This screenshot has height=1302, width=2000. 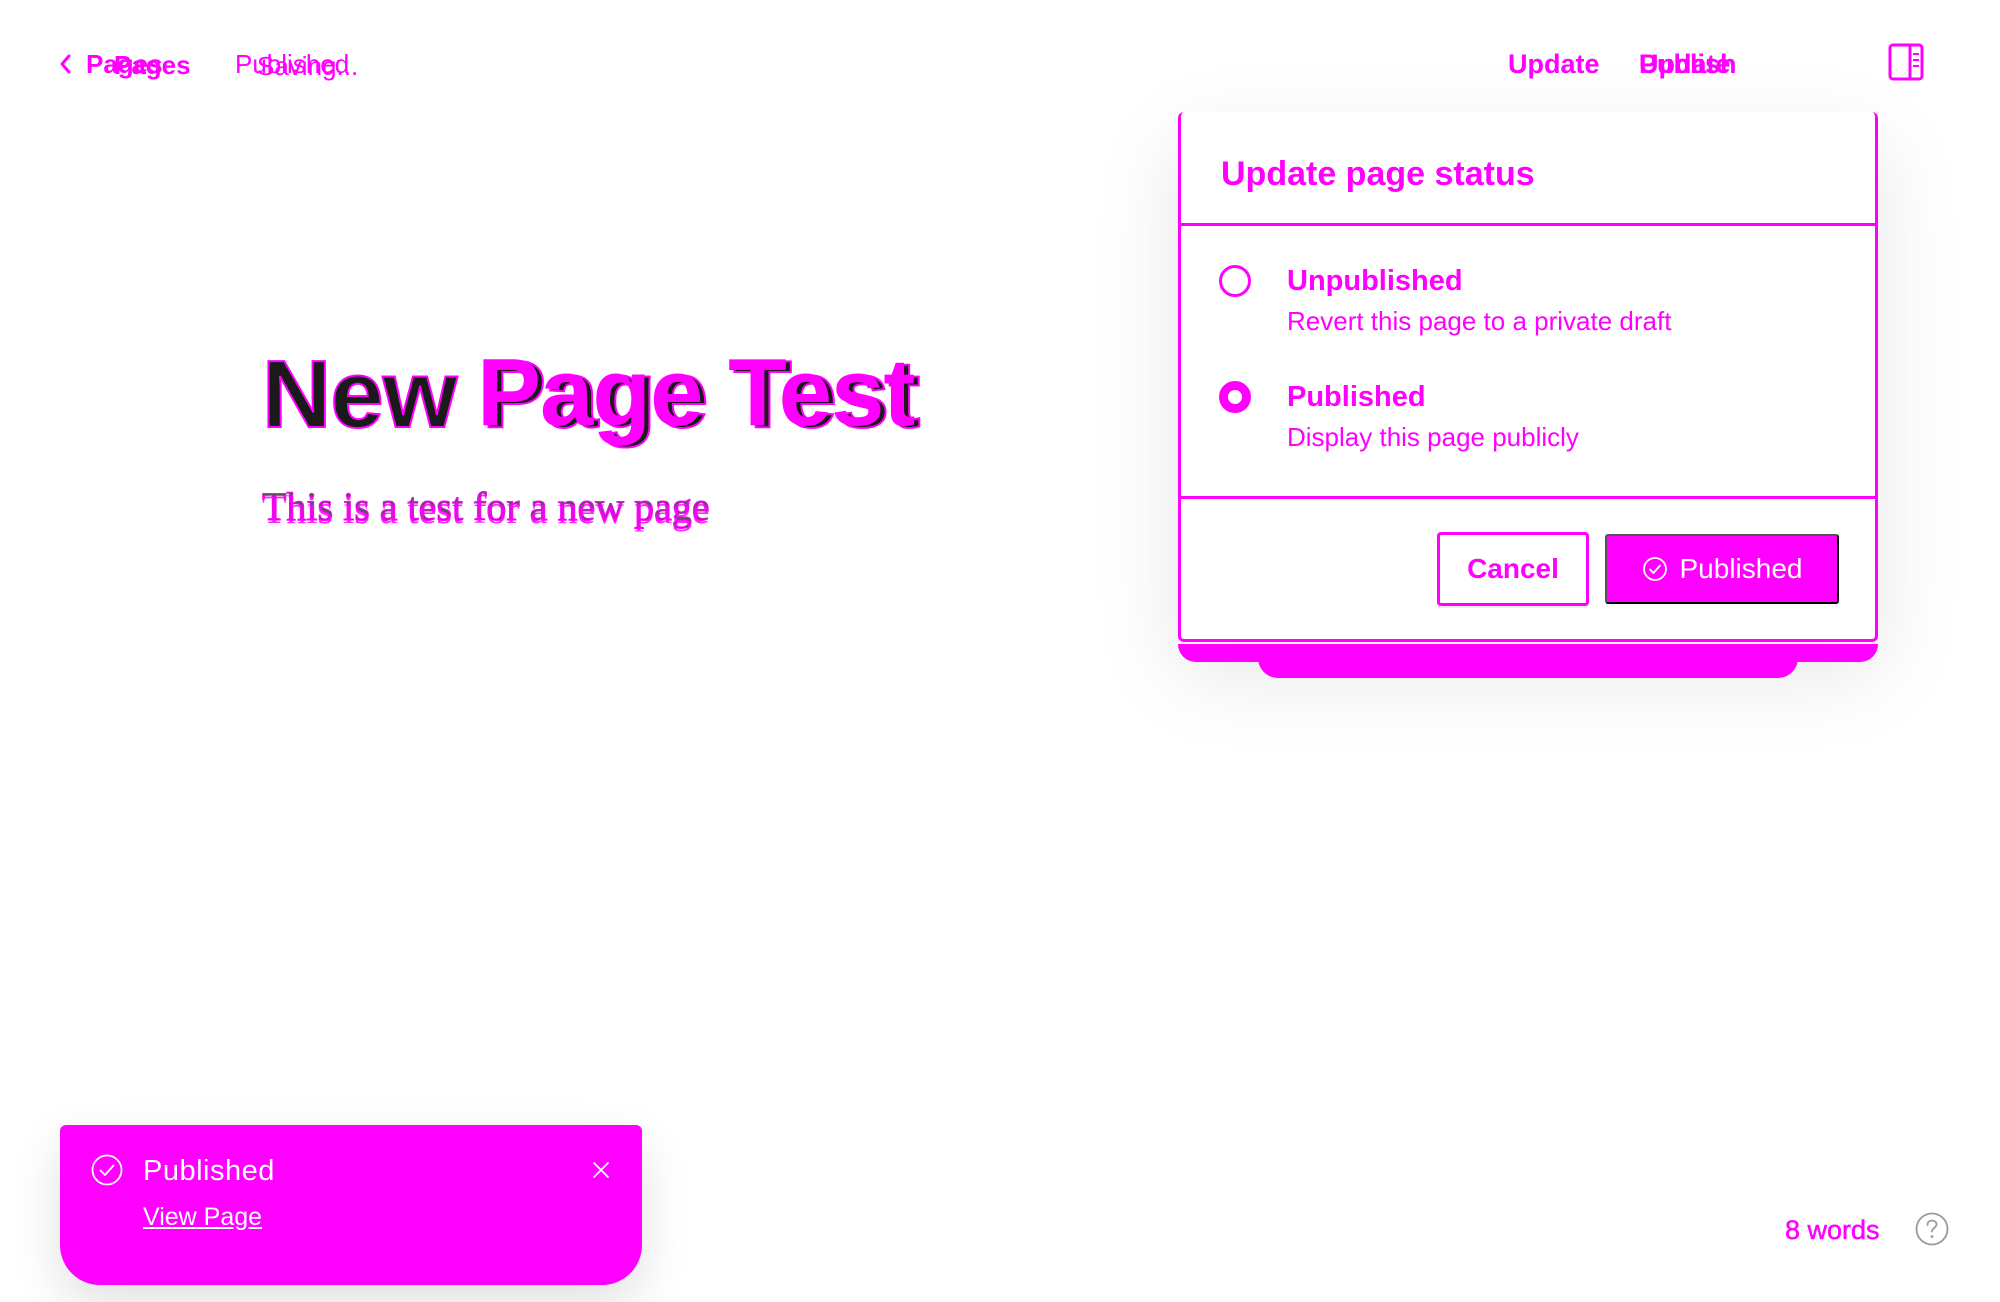 What do you see at coordinates (1554, 64) in the screenshot?
I see `update-button: Update` at bounding box center [1554, 64].